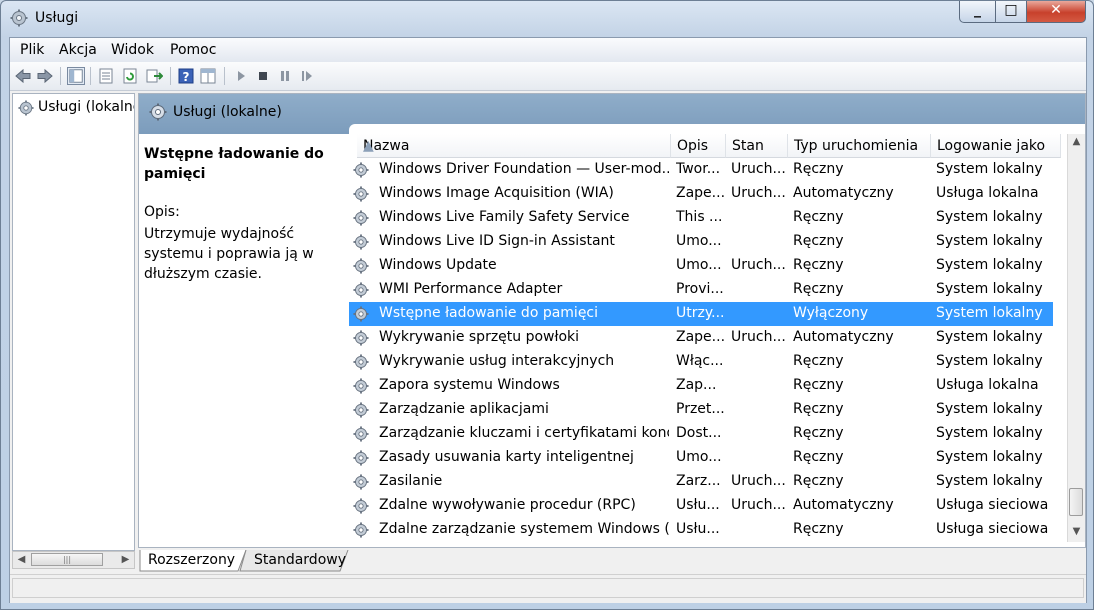  I want to click on pause-icon, so click(285, 76).